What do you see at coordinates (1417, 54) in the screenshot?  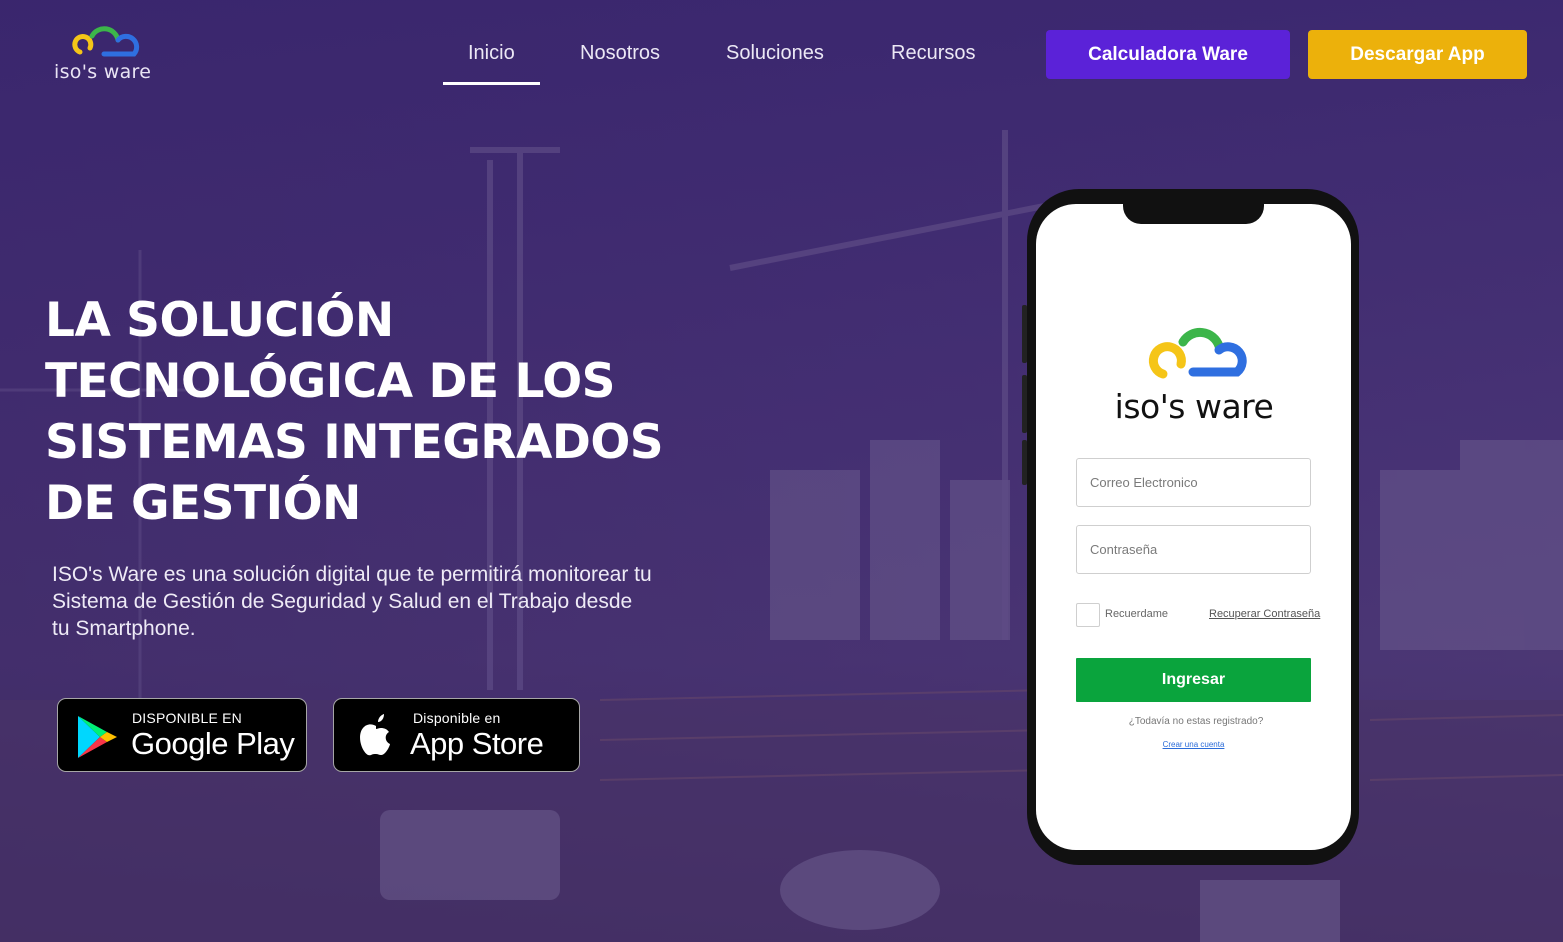 I see `download-app-button: Descargar App` at bounding box center [1417, 54].